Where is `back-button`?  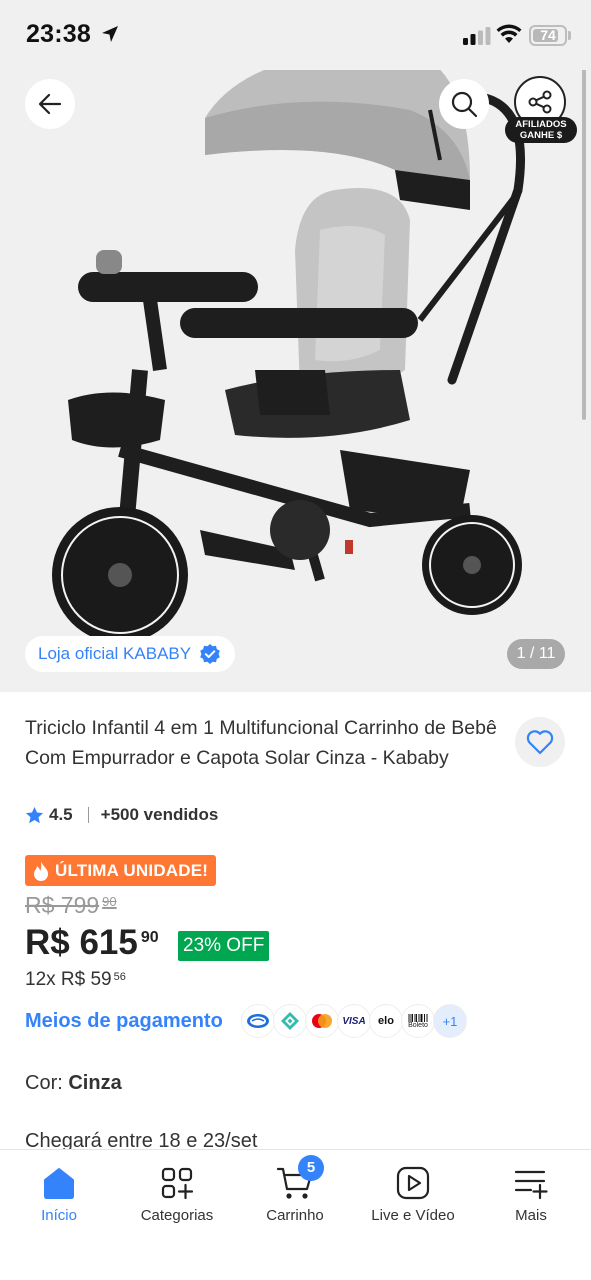 back-button is located at coordinates (50, 104).